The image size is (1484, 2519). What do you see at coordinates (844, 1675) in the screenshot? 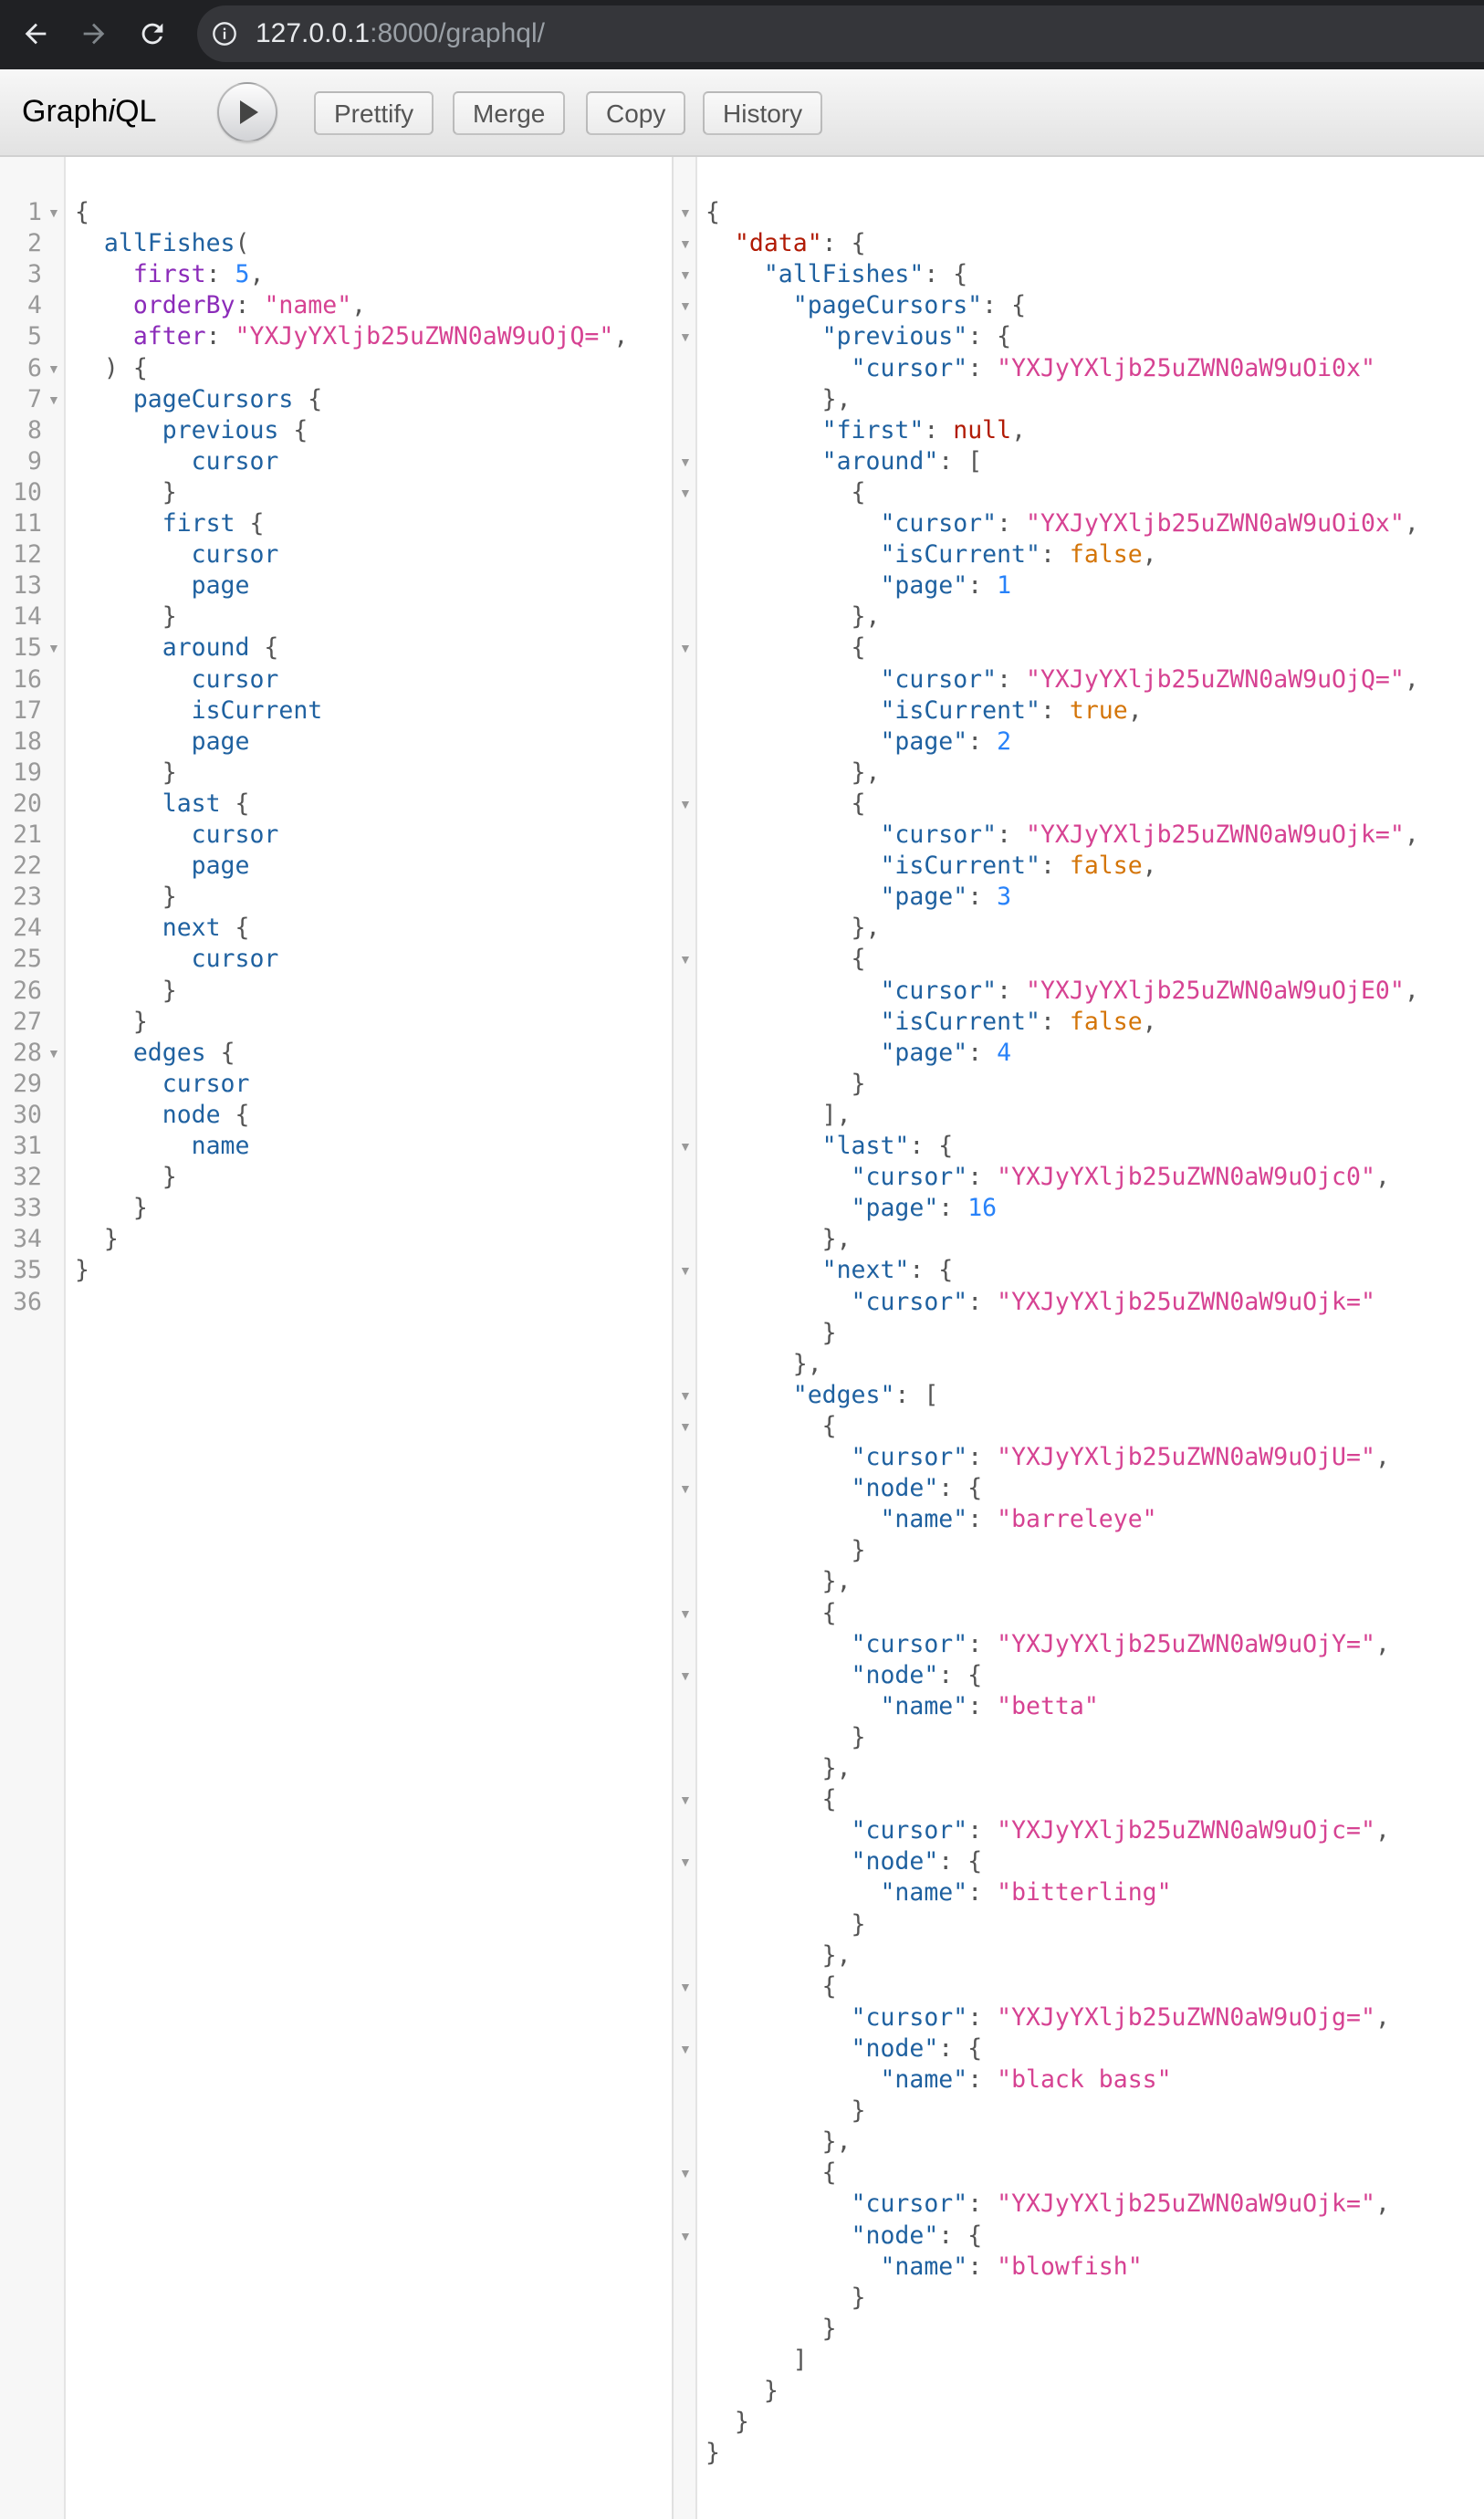
I see `code-line: "node": {` at bounding box center [844, 1675].